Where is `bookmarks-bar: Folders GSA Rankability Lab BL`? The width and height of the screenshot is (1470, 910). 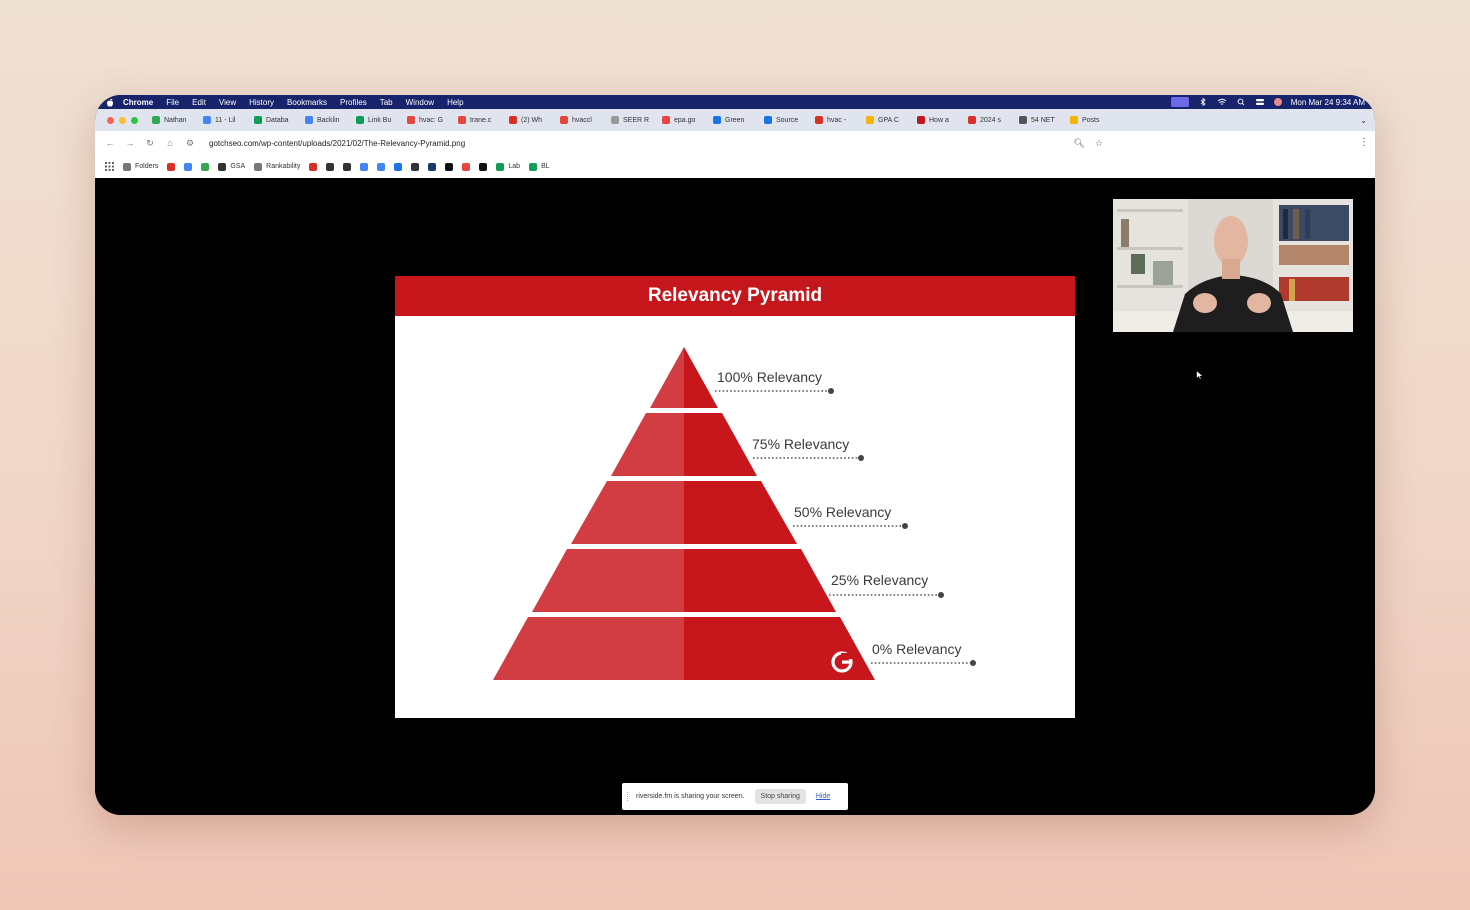
bookmarks-bar: Folders GSA Rankability Lab BL is located at coordinates (735, 167).